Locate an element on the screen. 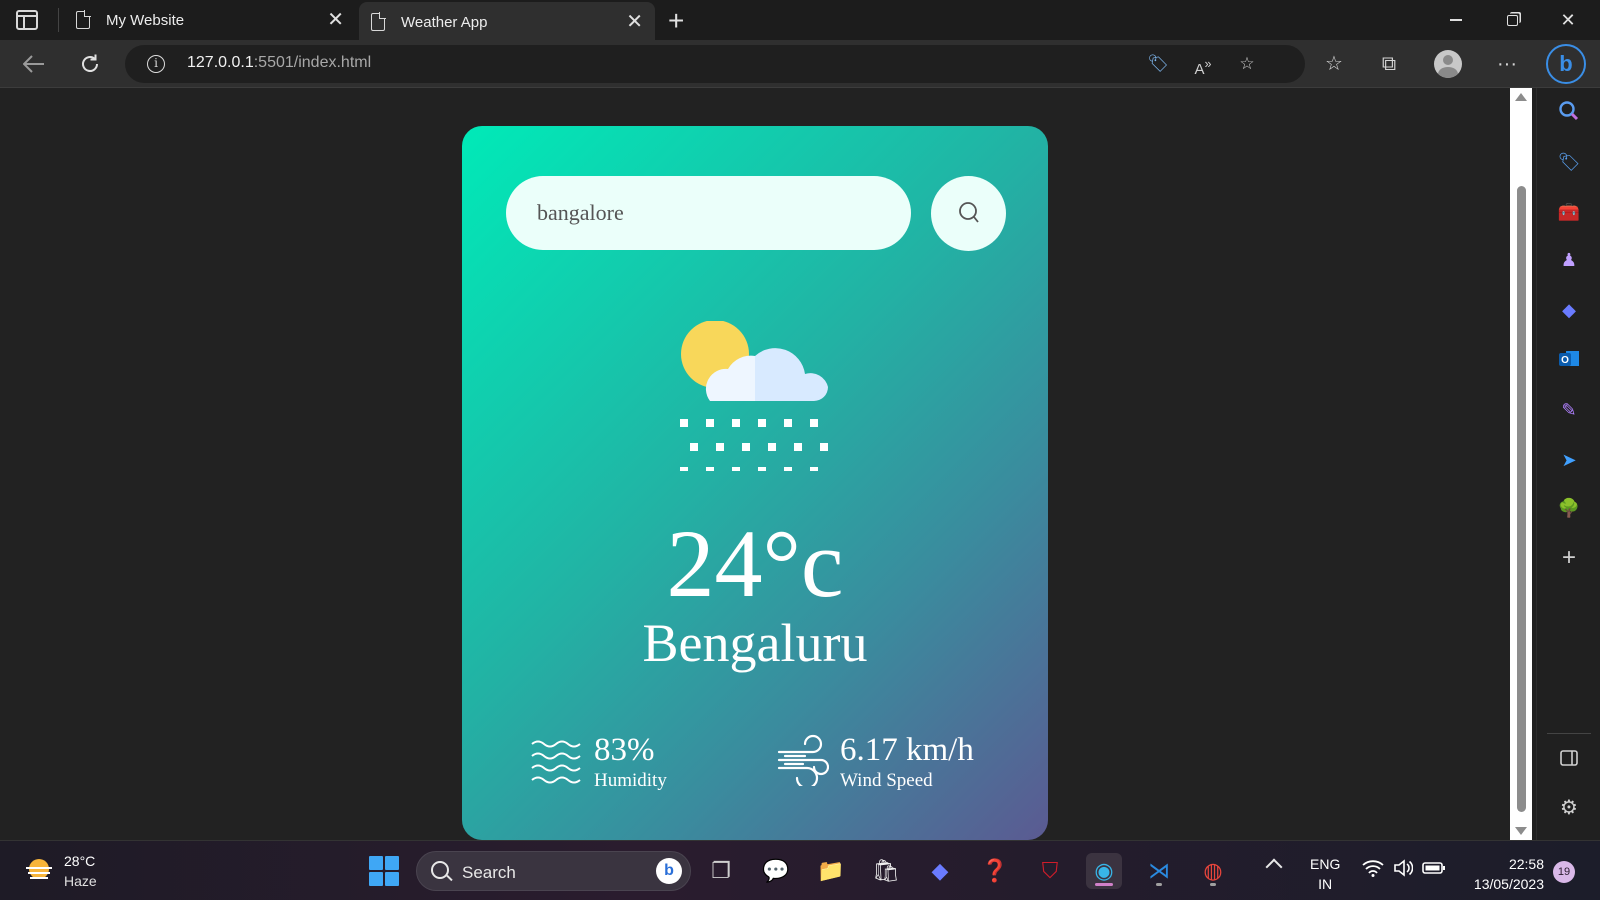 Image resolution: width=1600 pixels, height=900 pixels. minimize-icon is located at coordinates (1456, 20).